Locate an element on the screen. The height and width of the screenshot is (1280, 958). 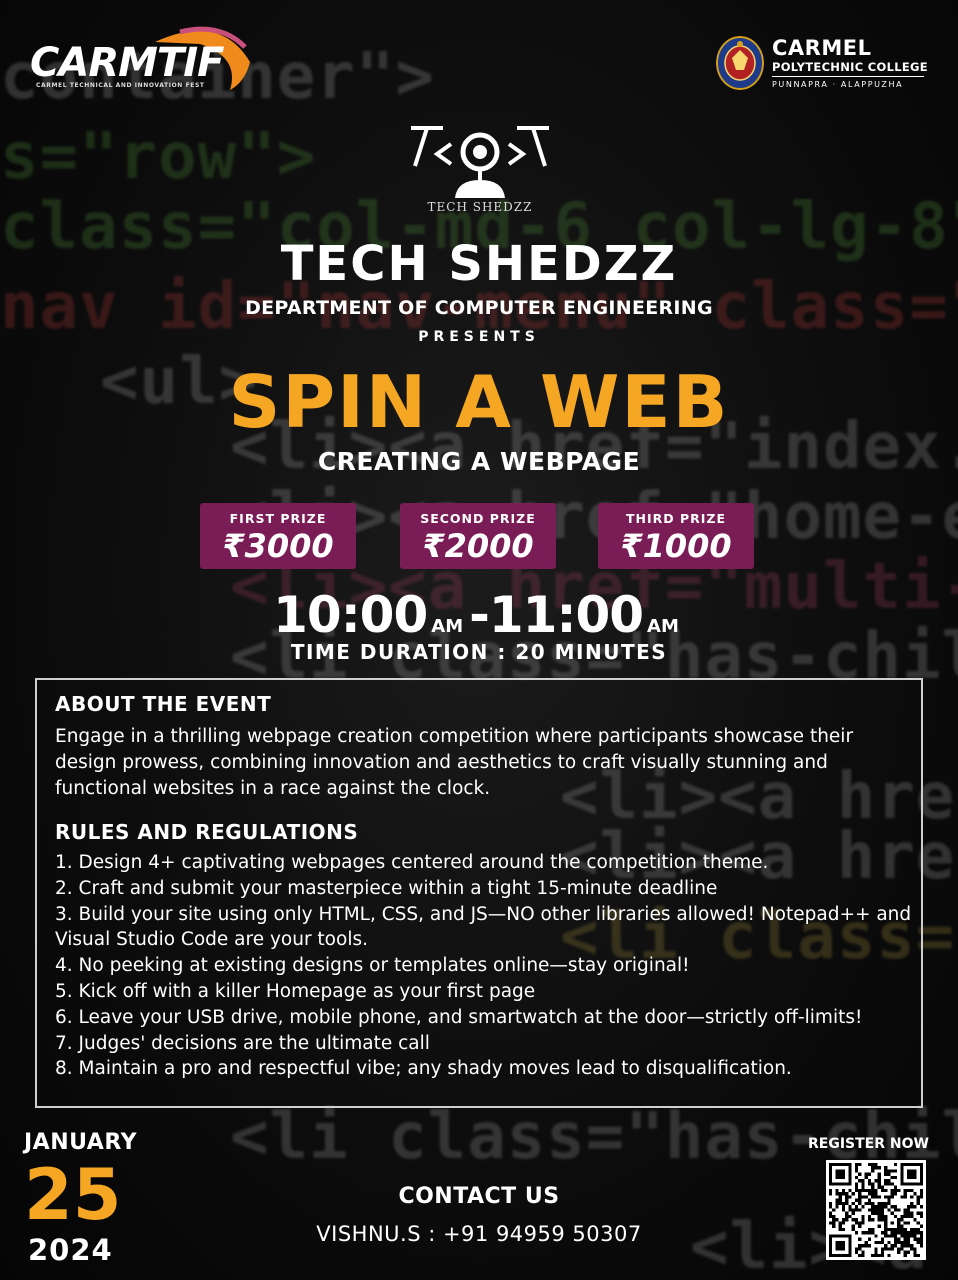
prize-amount: ₹2000 is located at coordinates (478, 546).